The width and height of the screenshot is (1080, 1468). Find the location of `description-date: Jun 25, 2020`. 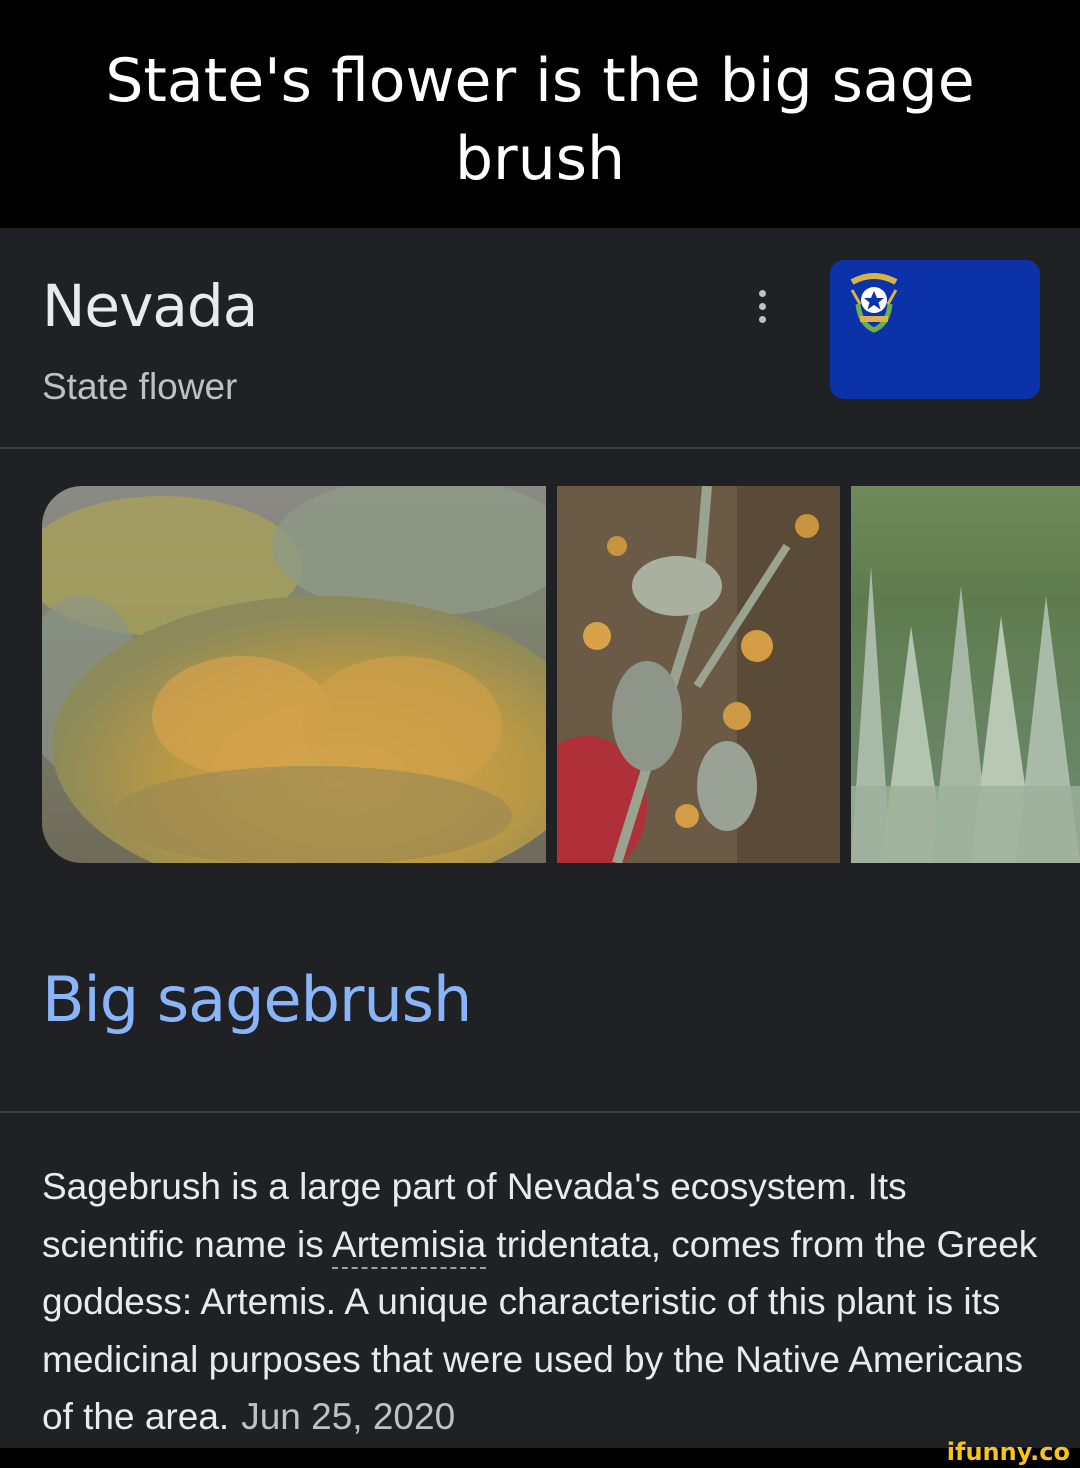

description-date: Jun 25, 2020 is located at coordinates (348, 1416).